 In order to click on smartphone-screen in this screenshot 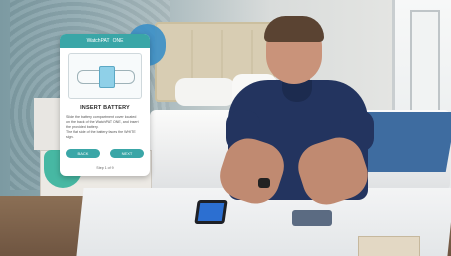, I will do `click(211, 212)`.